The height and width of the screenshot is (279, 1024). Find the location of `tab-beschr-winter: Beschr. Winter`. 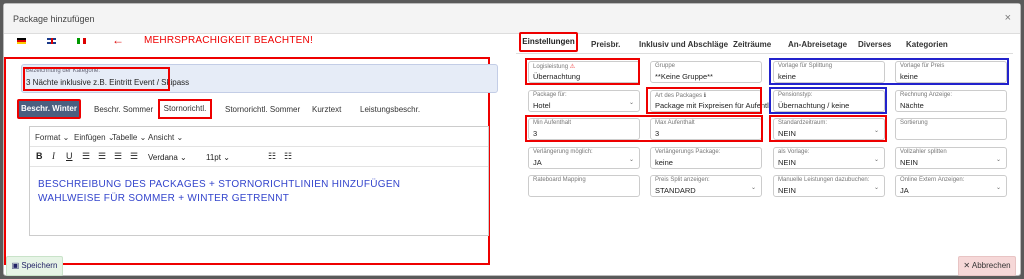

tab-beschr-winter: Beschr. Winter is located at coordinates (49, 109).